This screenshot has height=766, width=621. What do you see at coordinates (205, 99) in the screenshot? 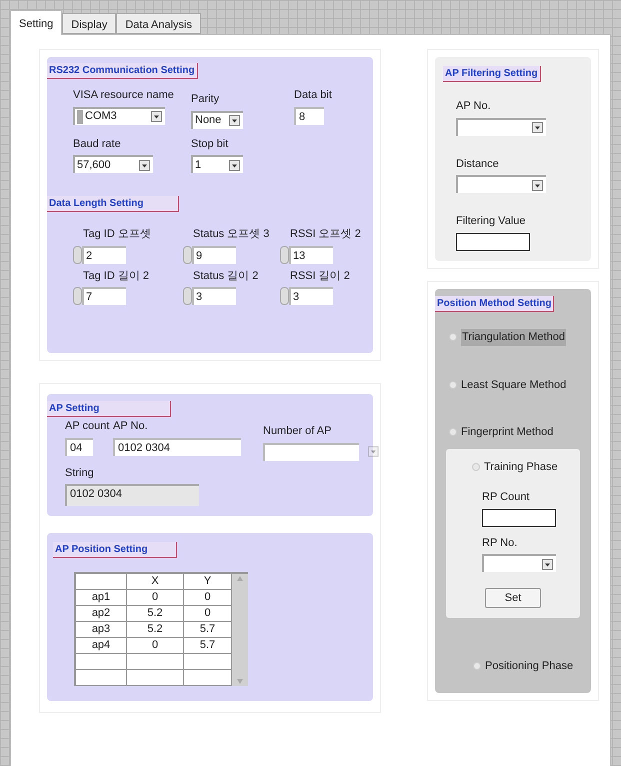
I see `field-label: Parity` at bounding box center [205, 99].